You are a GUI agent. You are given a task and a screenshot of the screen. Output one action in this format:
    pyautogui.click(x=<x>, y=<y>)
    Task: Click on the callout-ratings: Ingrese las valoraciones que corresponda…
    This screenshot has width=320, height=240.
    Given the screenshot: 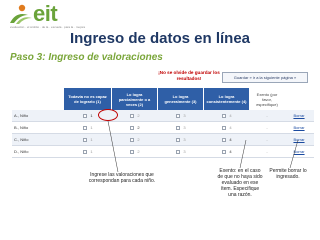 What is the action you would take?
    pyautogui.click(x=122, y=178)
    